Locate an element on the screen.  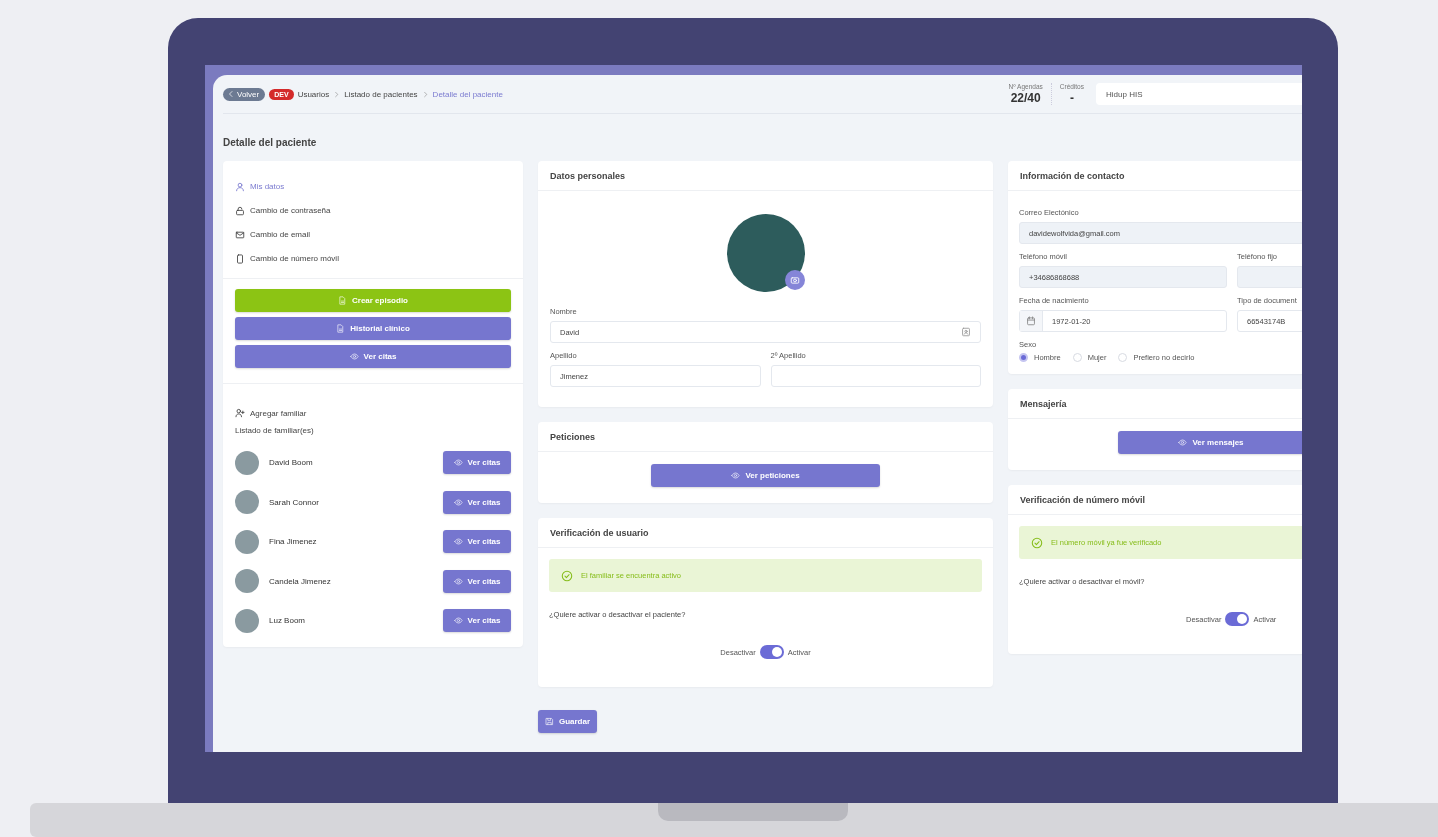
profile-menu-item: Cambio de número móvil is located at coordinates (373, 258).